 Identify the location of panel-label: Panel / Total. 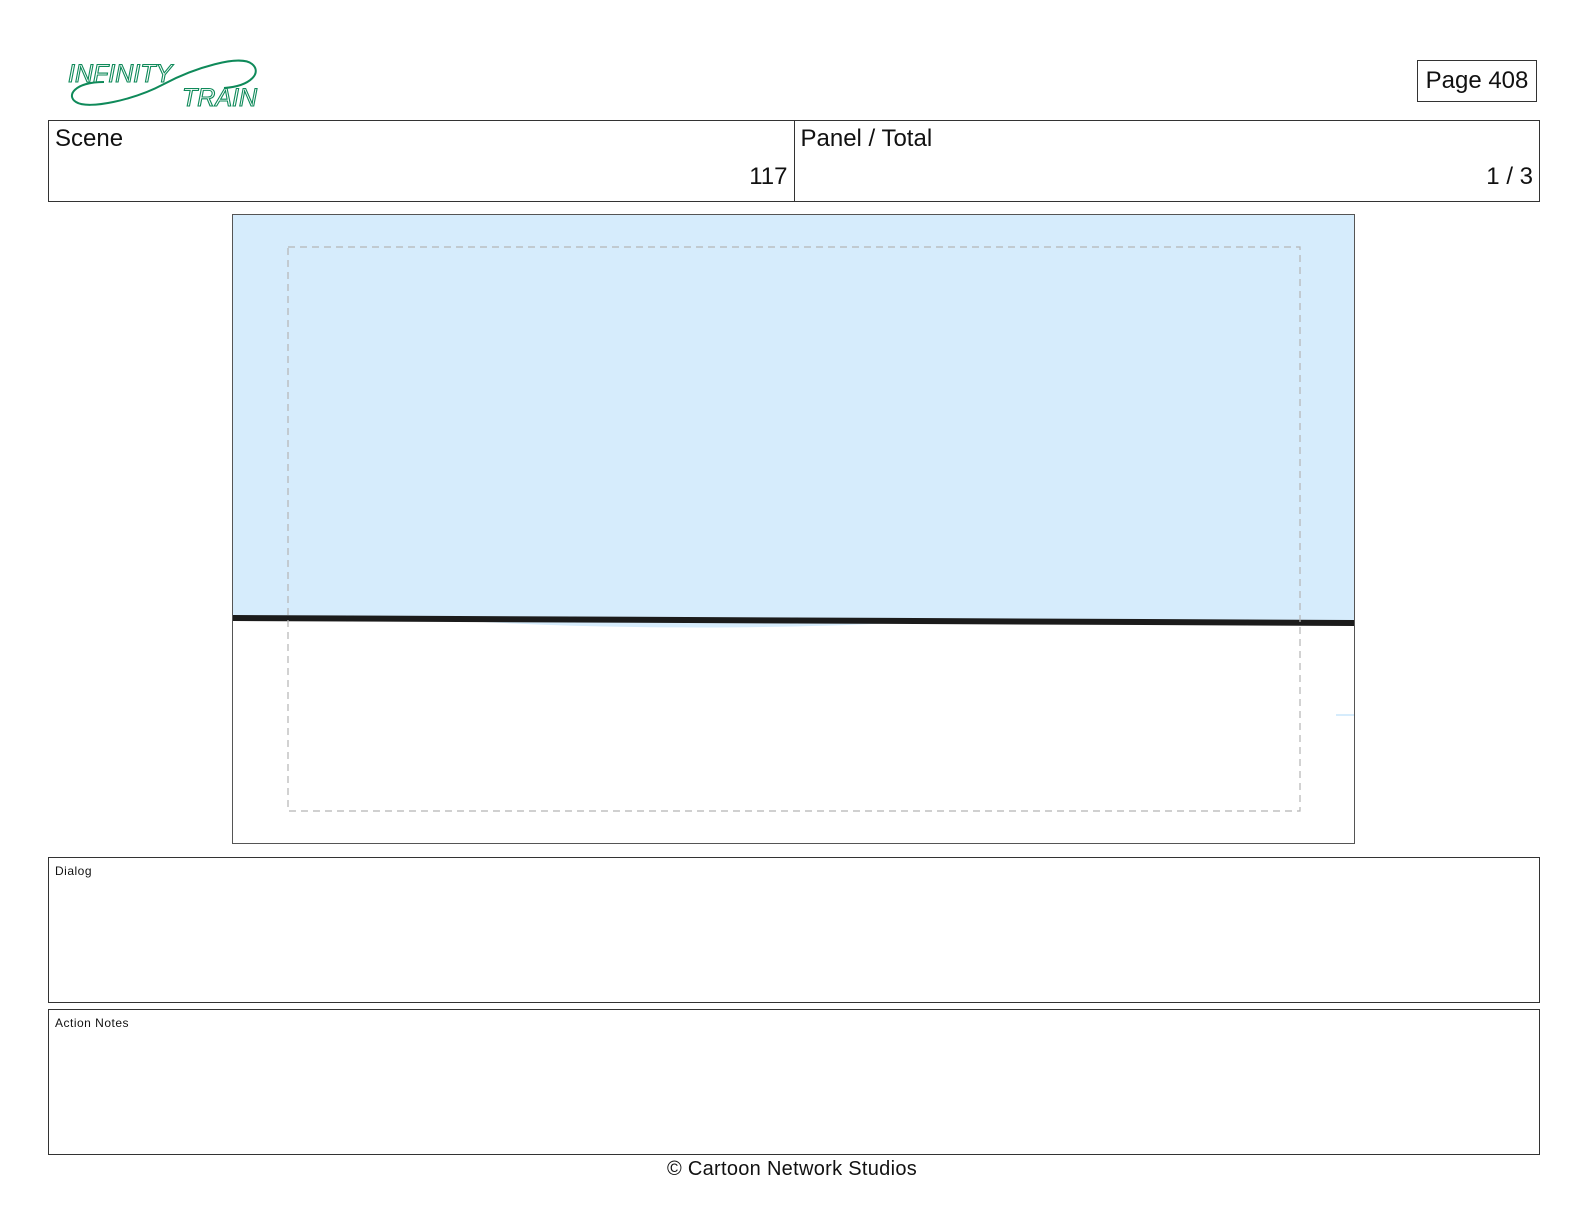
(866, 138).